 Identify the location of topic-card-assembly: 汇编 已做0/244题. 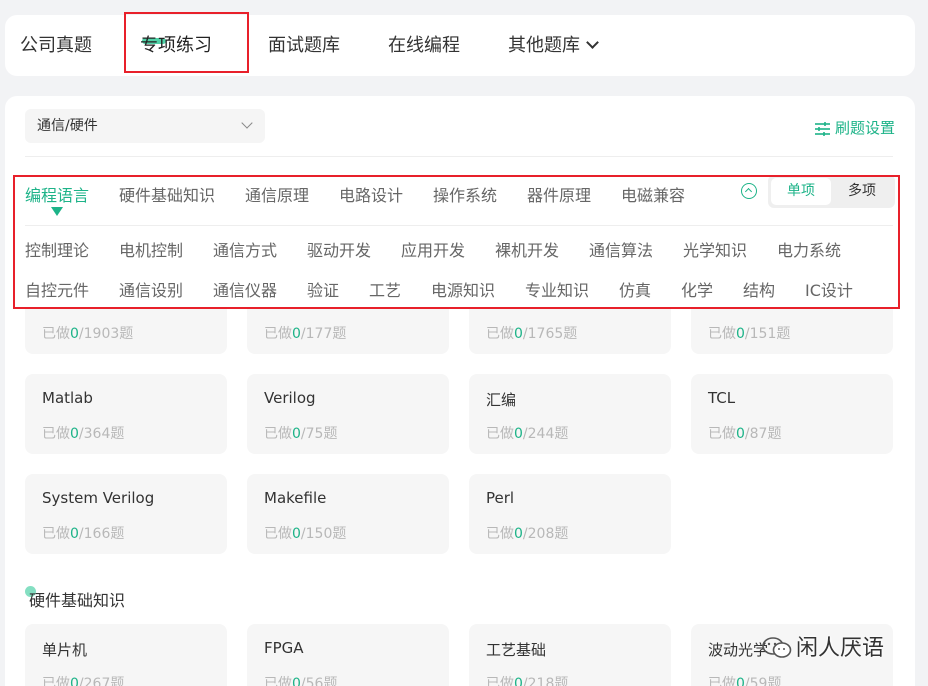
(570, 414).